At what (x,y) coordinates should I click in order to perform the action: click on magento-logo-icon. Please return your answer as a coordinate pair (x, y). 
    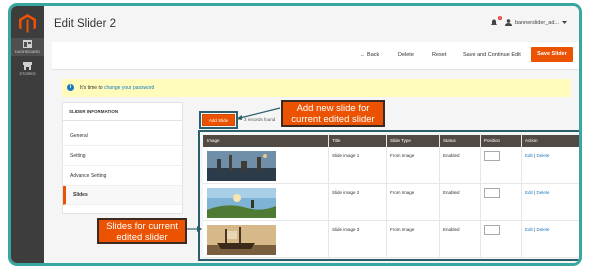
    Looking at the image, I should click on (27, 23).